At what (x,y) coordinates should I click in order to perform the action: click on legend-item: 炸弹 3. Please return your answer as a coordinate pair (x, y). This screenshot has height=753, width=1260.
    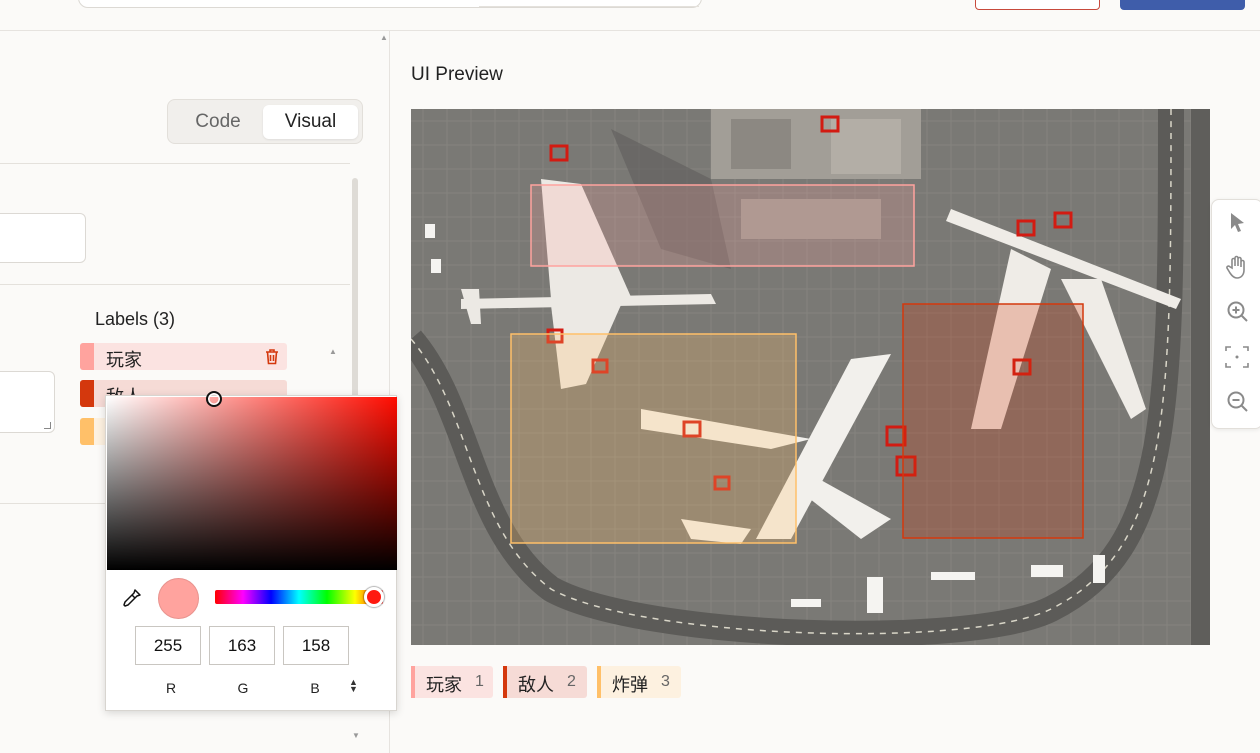
    Looking at the image, I should click on (639, 682).